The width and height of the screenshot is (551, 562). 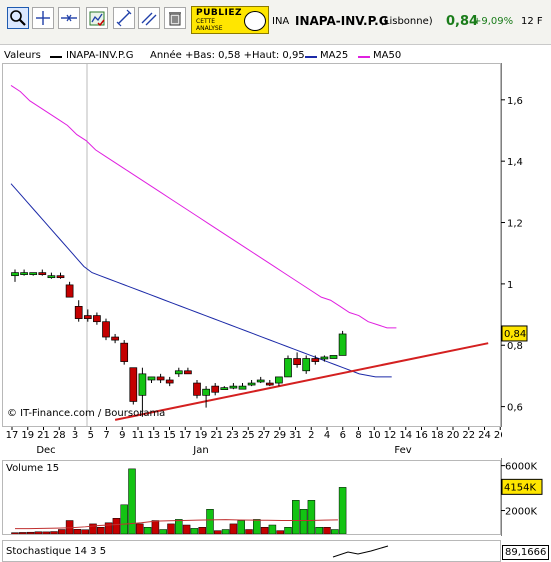 I want to click on last-volume-tag: 4154K, so click(x=520, y=487).